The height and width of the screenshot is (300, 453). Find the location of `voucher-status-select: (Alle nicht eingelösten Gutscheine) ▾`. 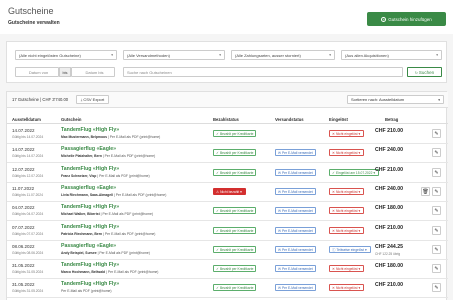

voucher-status-select: (Alle nicht eingelösten Gutscheine) ▾ is located at coordinates (66, 55).